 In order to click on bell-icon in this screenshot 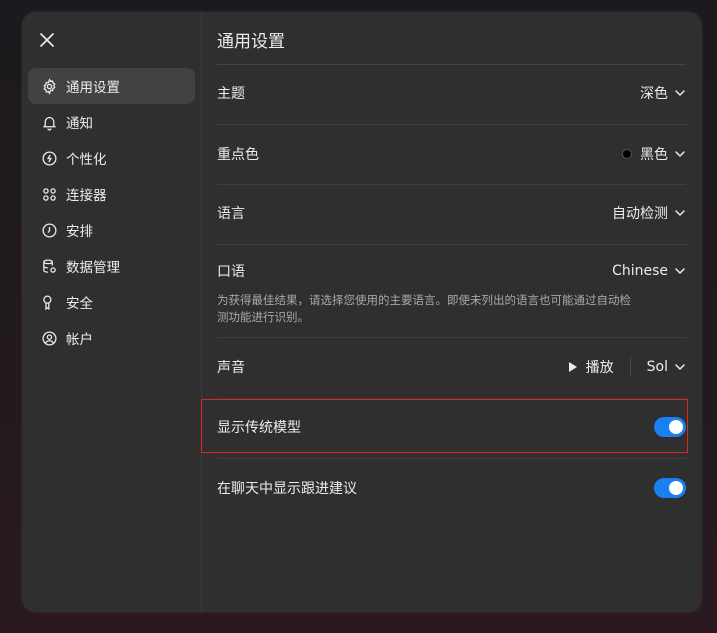, I will do `click(49, 122)`.